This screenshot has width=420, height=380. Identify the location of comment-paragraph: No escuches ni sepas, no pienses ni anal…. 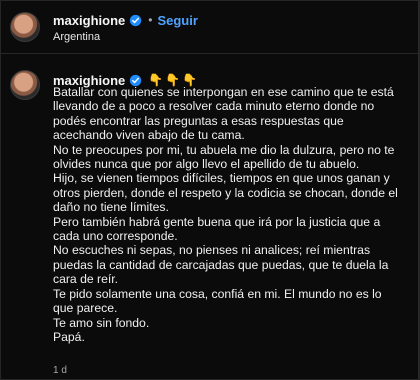
(221, 265).